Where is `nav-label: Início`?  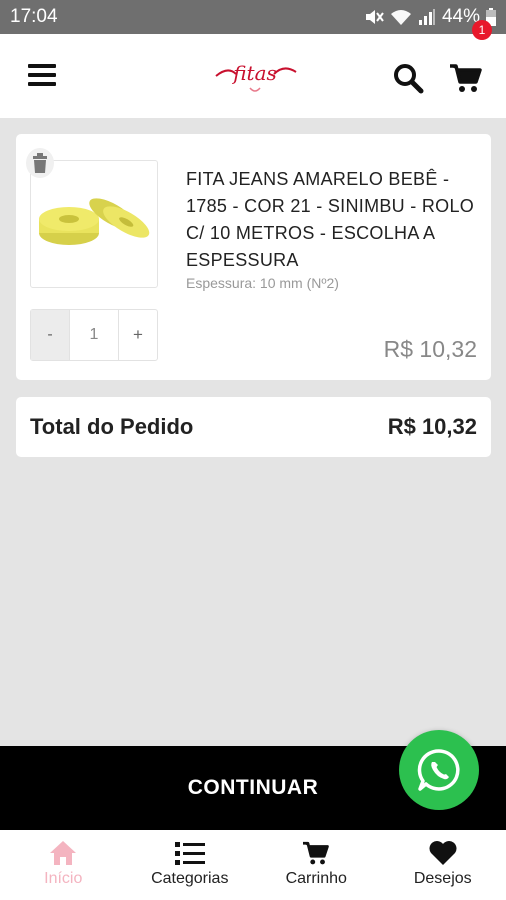
nav-label: Início is located at coordinates (63, 878).